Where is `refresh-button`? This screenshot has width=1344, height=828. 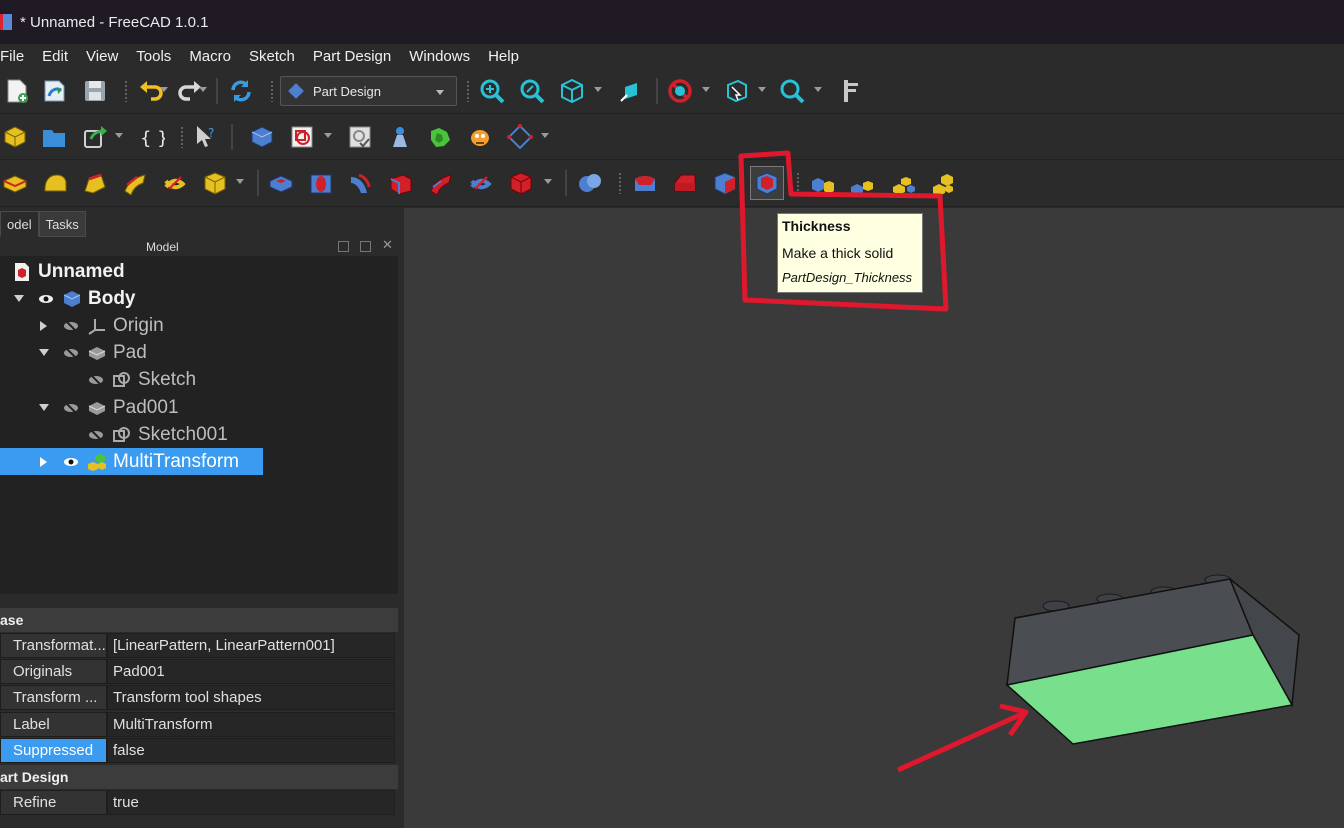
refresh-button is located at coordinates (241, 91).